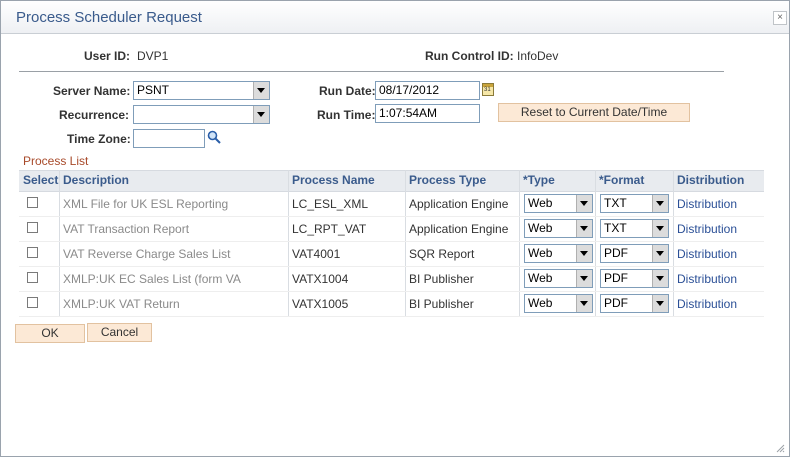  I want to click on time-zone-input, so click(169, 138).